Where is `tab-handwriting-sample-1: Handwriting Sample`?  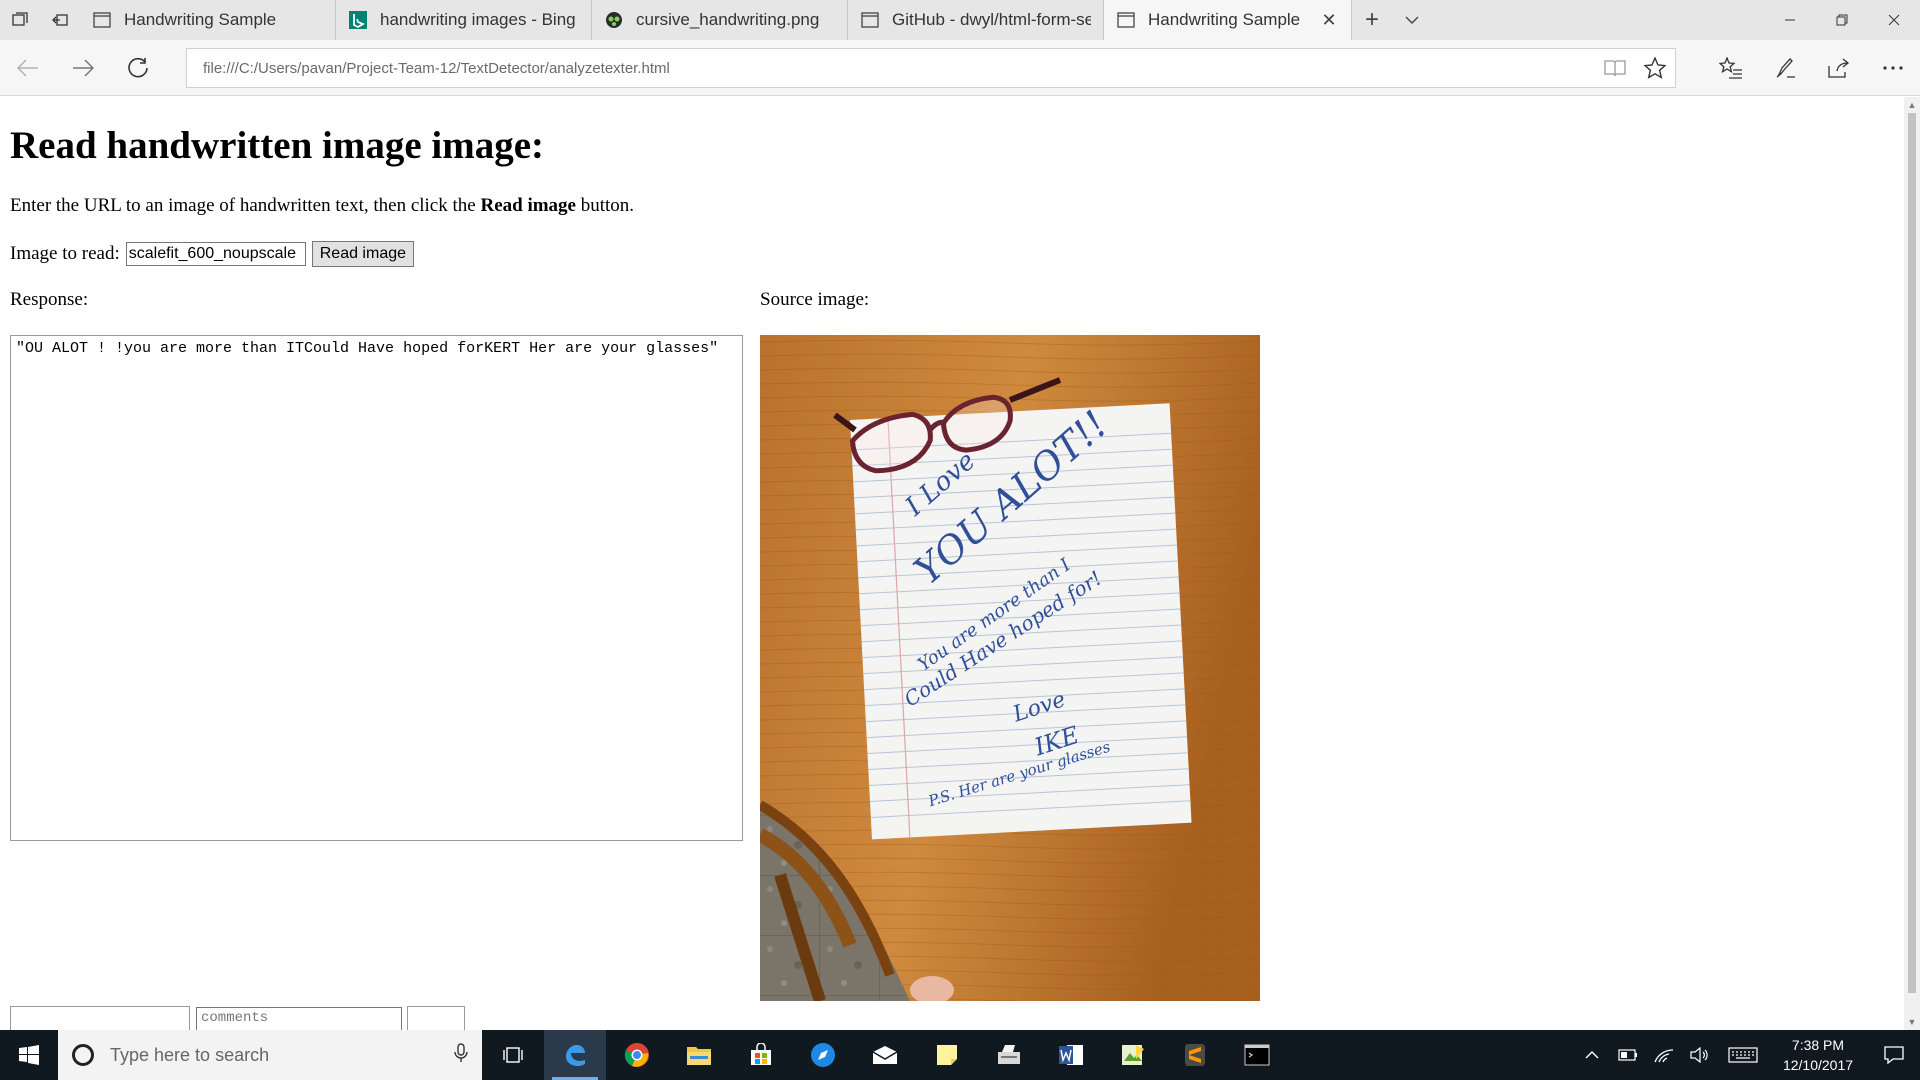
tab-handwriting-sample-1: Handwriting Sample is located at coordinates (208, 20).